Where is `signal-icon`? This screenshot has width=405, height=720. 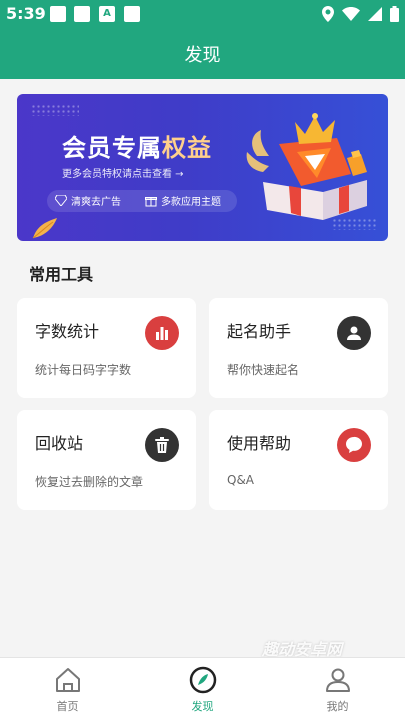 signal-icon is located at coordinates (375, 14).